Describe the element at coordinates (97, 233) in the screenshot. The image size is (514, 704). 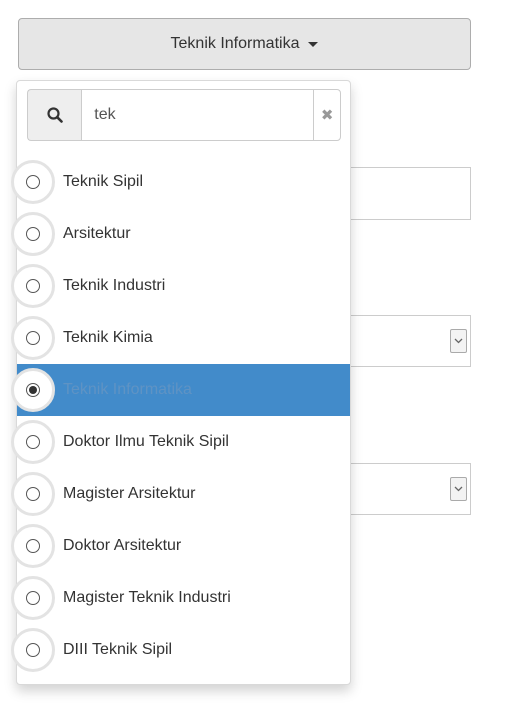
I see `option-label: Arsitektur` at that location.